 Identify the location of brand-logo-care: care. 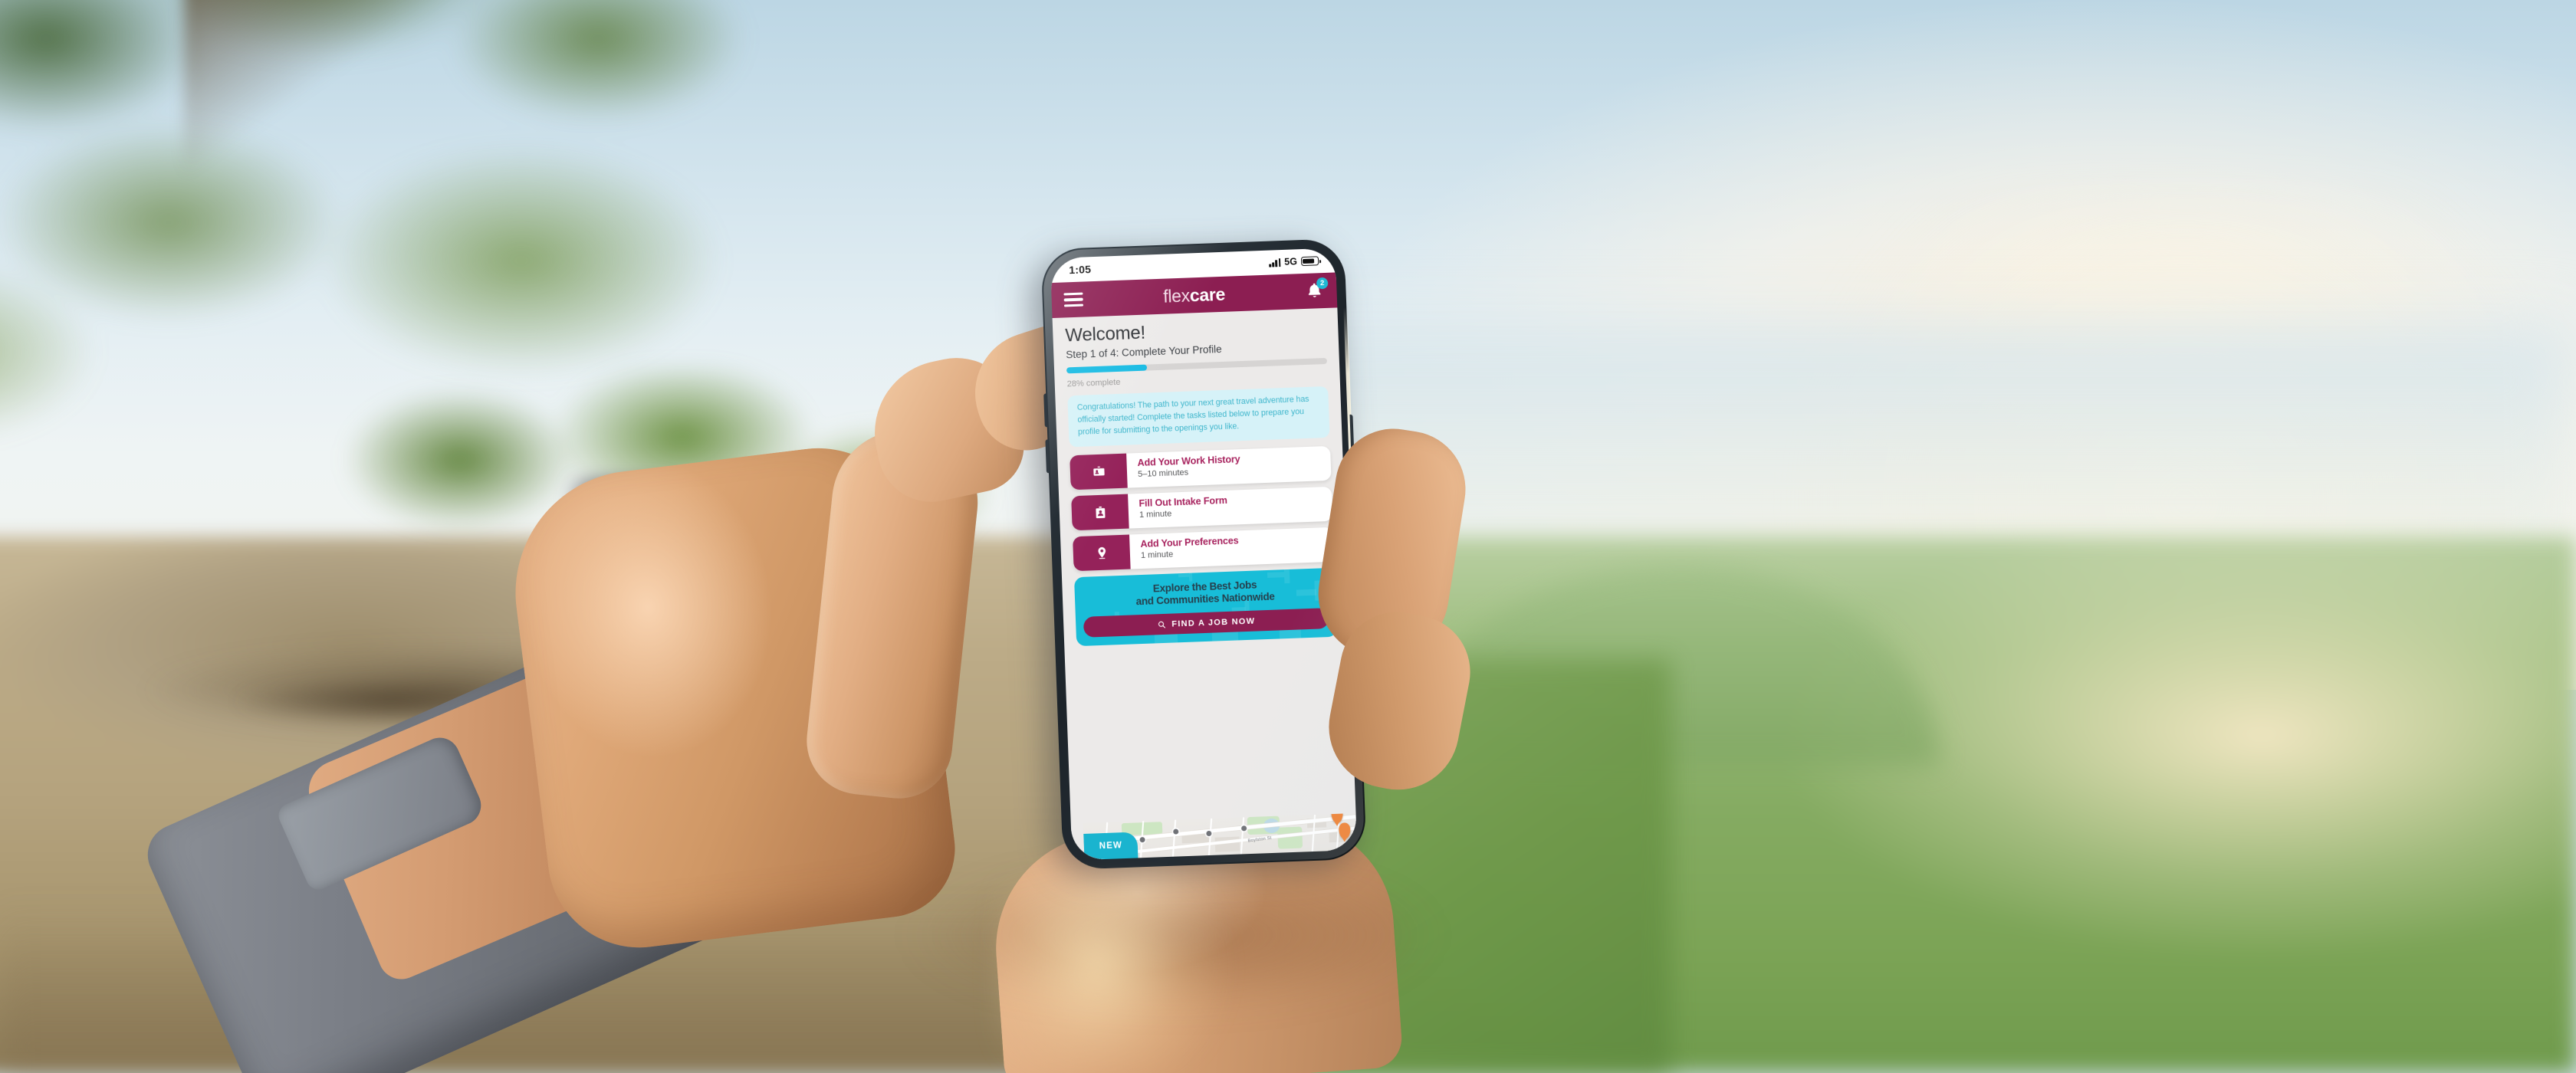
(1207, 294).